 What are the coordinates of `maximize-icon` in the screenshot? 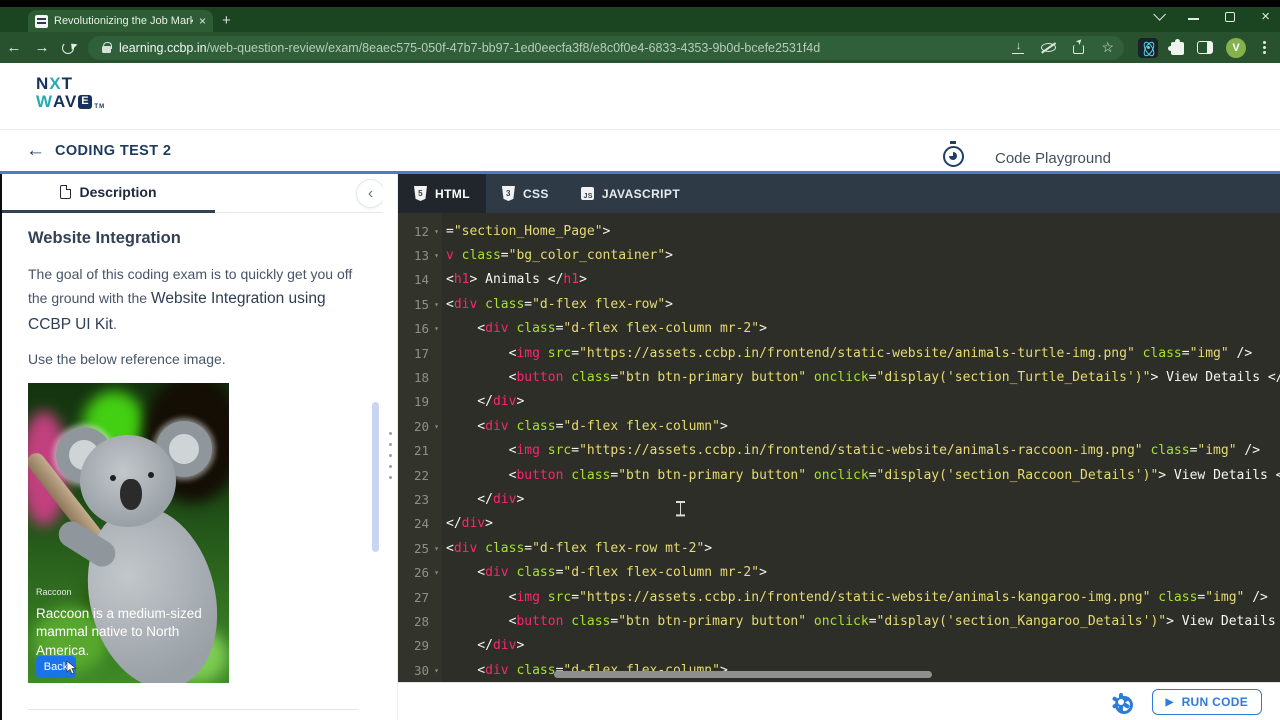 It's located at (1230, 16).